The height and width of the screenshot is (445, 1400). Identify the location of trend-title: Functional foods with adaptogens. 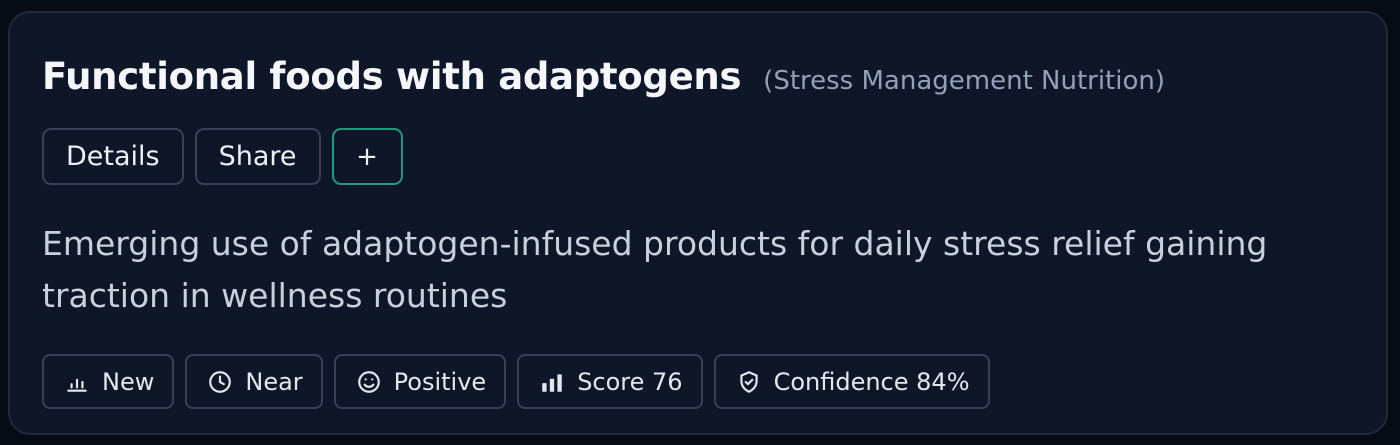
(392, 76).